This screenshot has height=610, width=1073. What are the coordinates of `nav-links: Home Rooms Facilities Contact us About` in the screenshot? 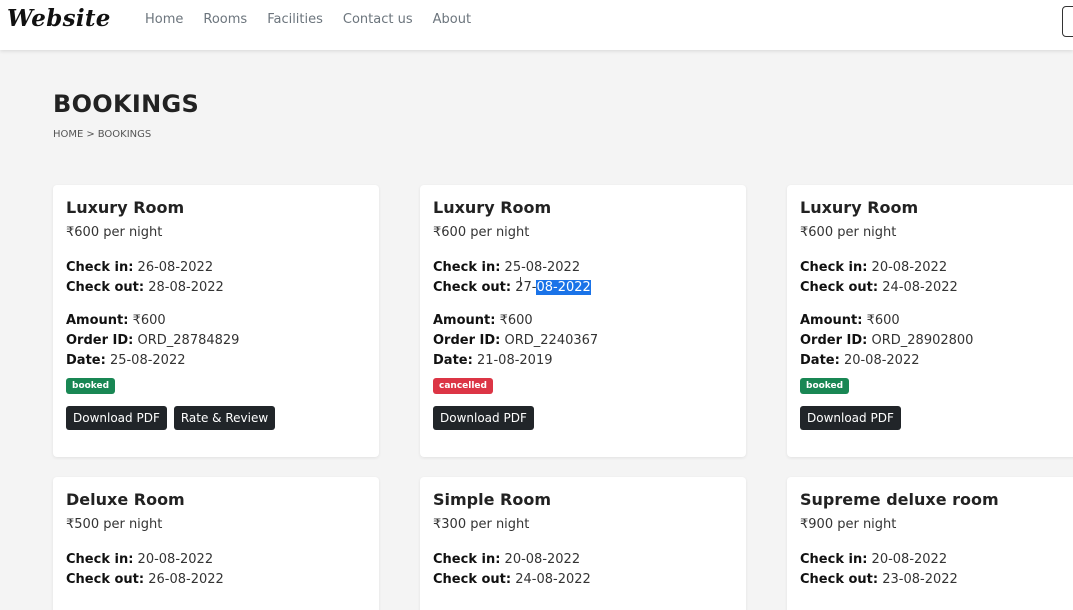 It's located at (318, 19).